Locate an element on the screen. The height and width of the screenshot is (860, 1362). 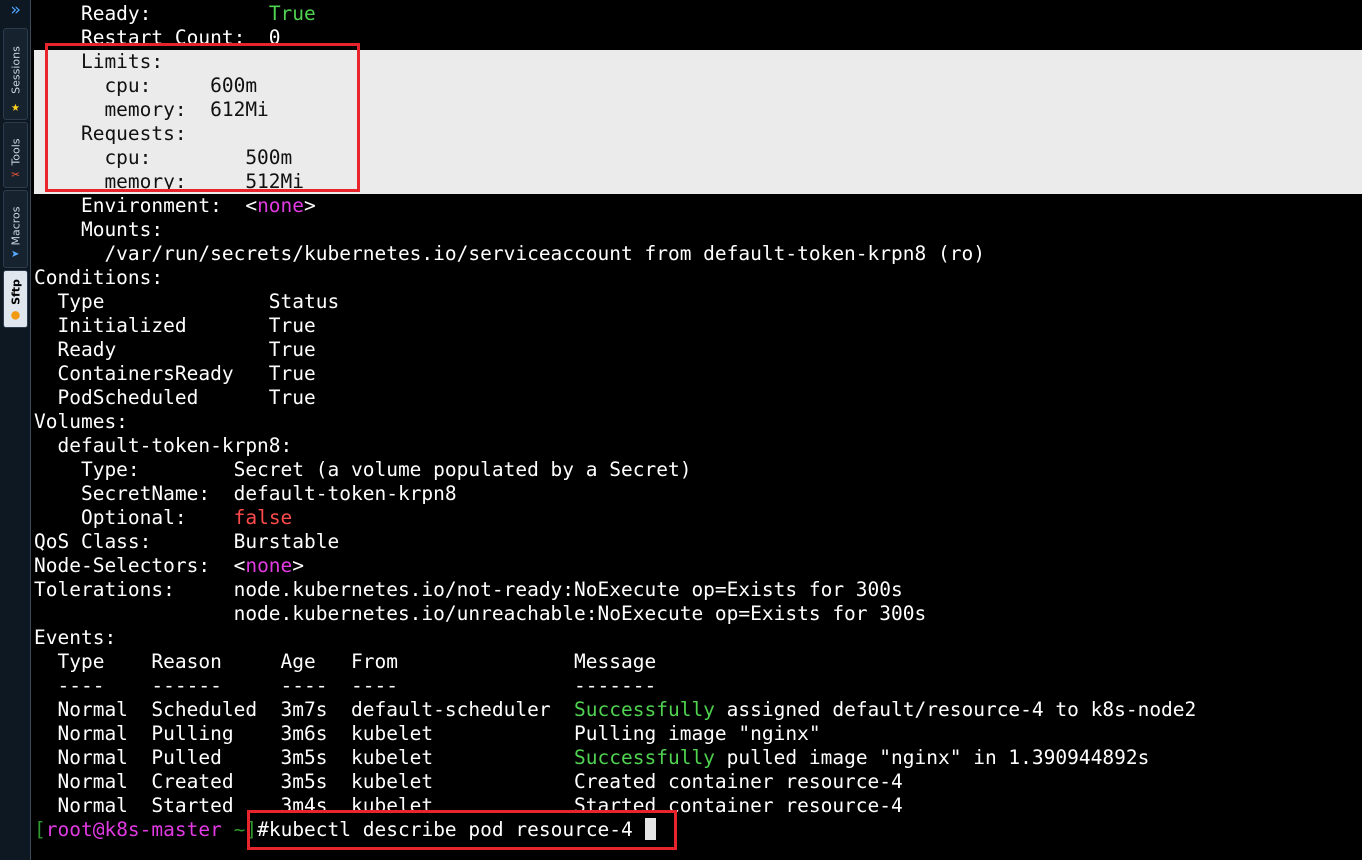
conditions-row: ContainersReady True is located at coordinates (175, 373).